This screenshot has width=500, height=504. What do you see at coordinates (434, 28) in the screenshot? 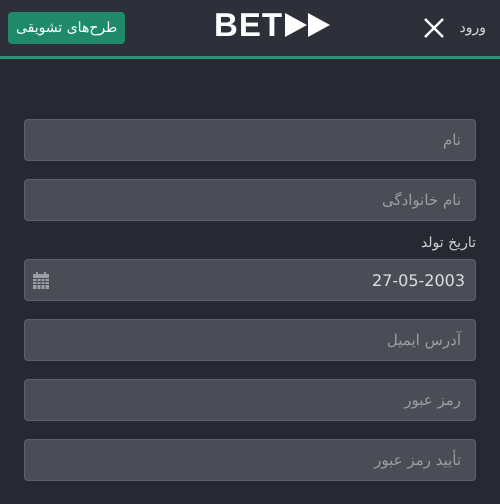
I see `close-icon` at bounding box center [434, 28].